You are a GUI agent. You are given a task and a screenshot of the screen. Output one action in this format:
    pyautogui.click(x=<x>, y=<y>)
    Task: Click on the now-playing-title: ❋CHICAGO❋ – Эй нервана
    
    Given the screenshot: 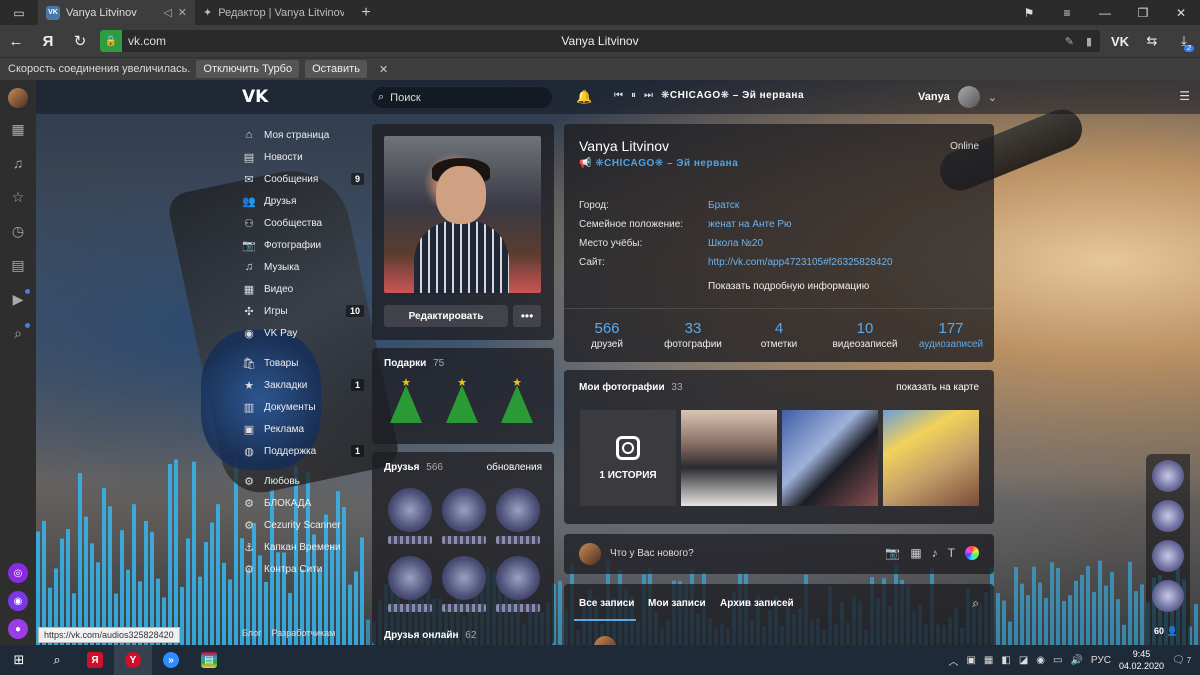 What is the action you would take?
    pyautogui.click(x=732, y=95)
    